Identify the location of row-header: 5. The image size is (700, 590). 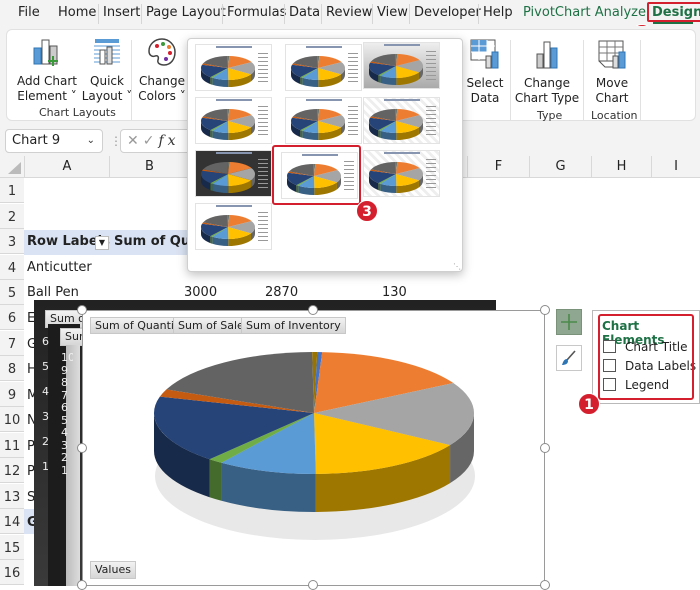
(12, 292).